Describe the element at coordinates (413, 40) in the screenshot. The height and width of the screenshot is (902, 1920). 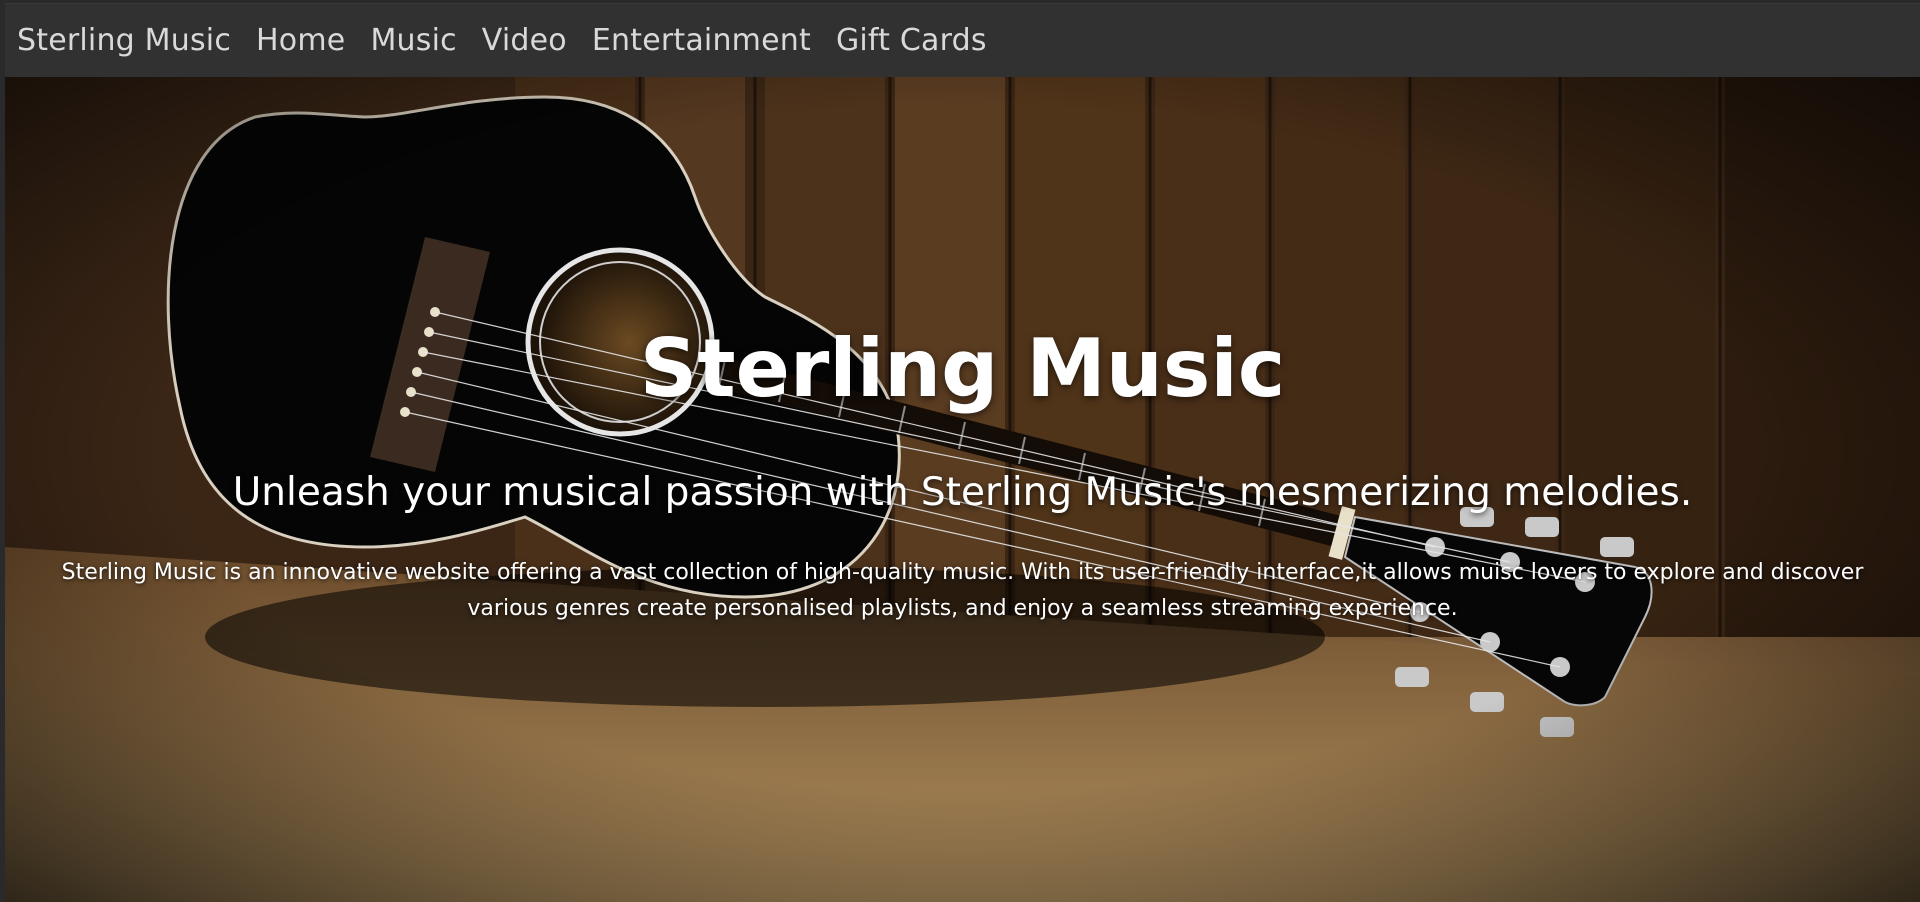
I see `nav-item-music: Music` at that location.